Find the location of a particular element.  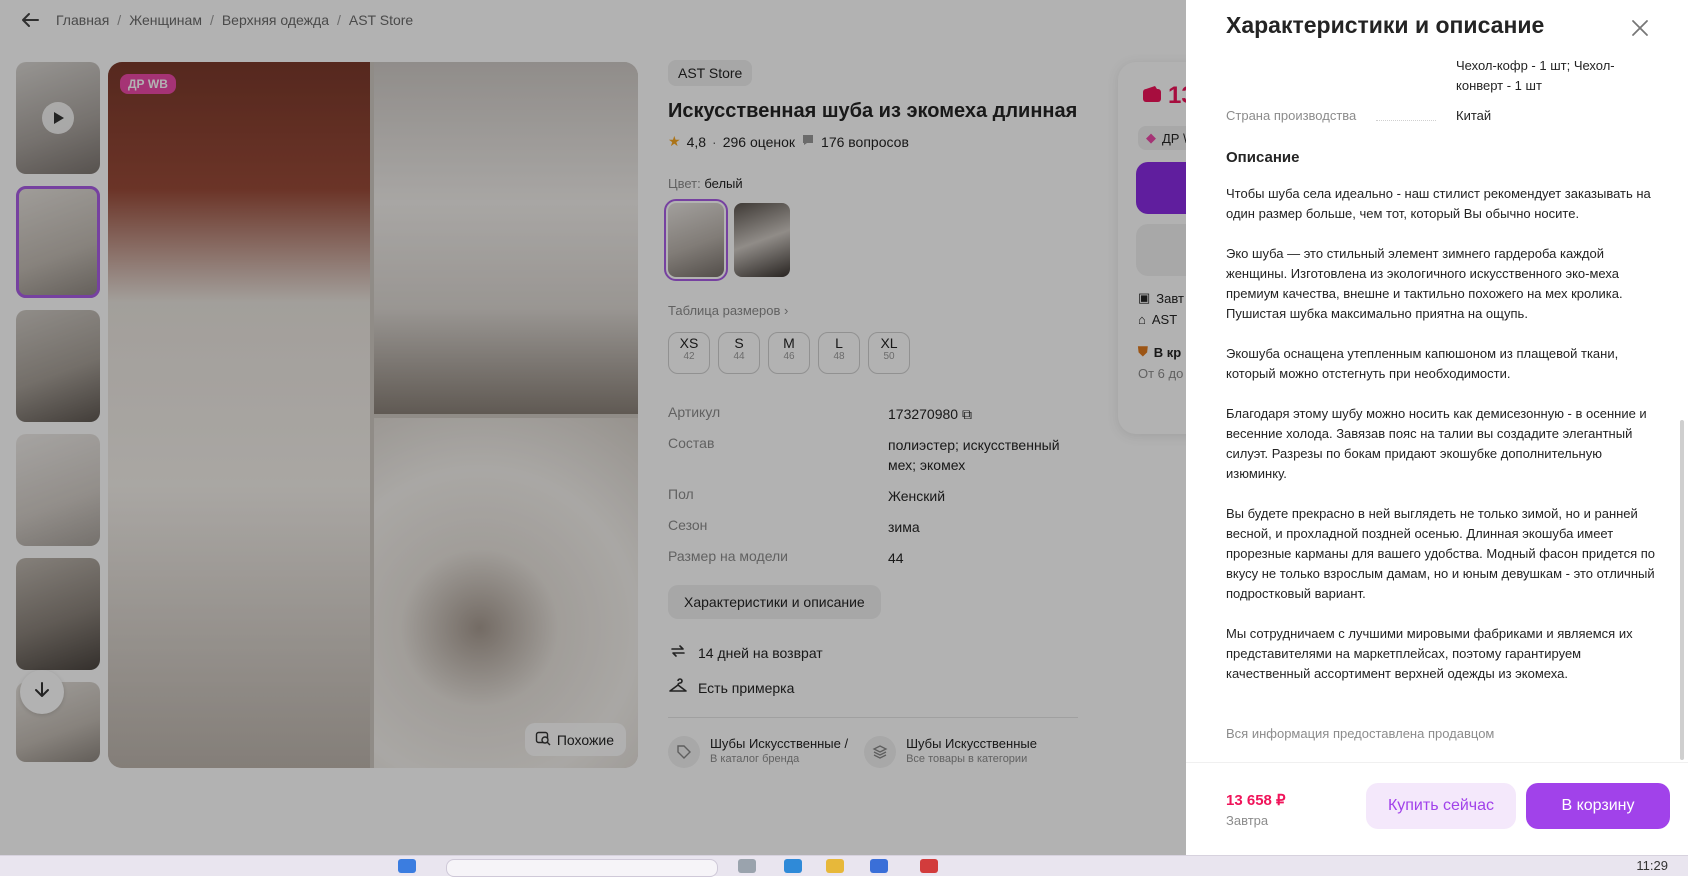

buy-now-button: Купить сейчас is located at coordinates (1441, 806).